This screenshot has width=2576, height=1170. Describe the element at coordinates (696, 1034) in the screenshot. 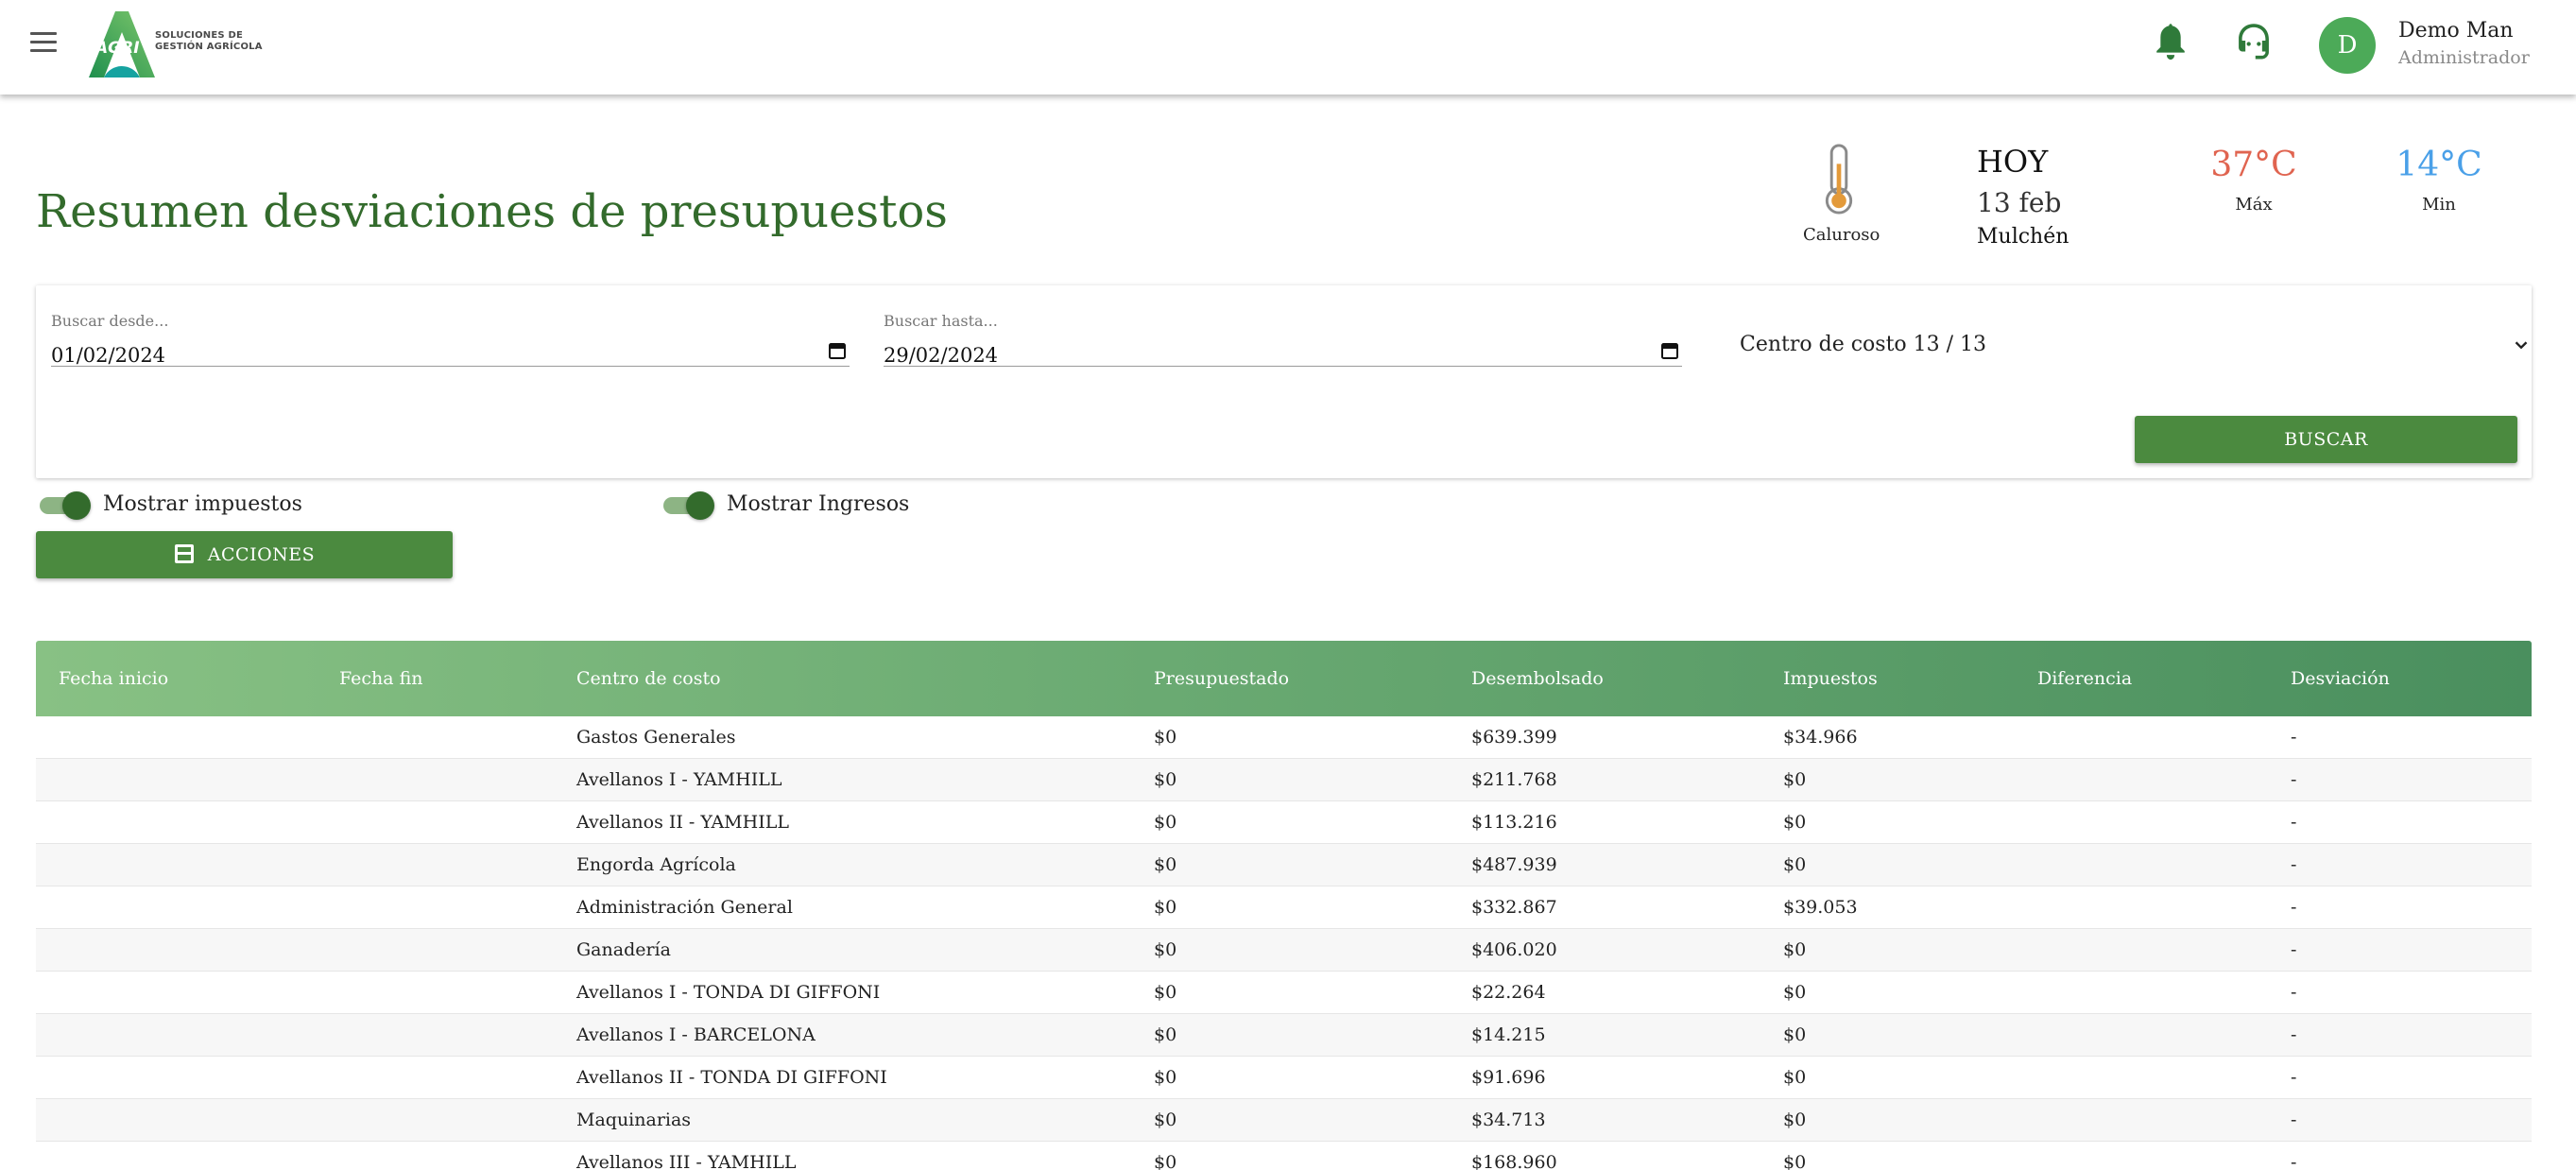

I see `table-cell: Avellanos I - BARCELONA` at that location.